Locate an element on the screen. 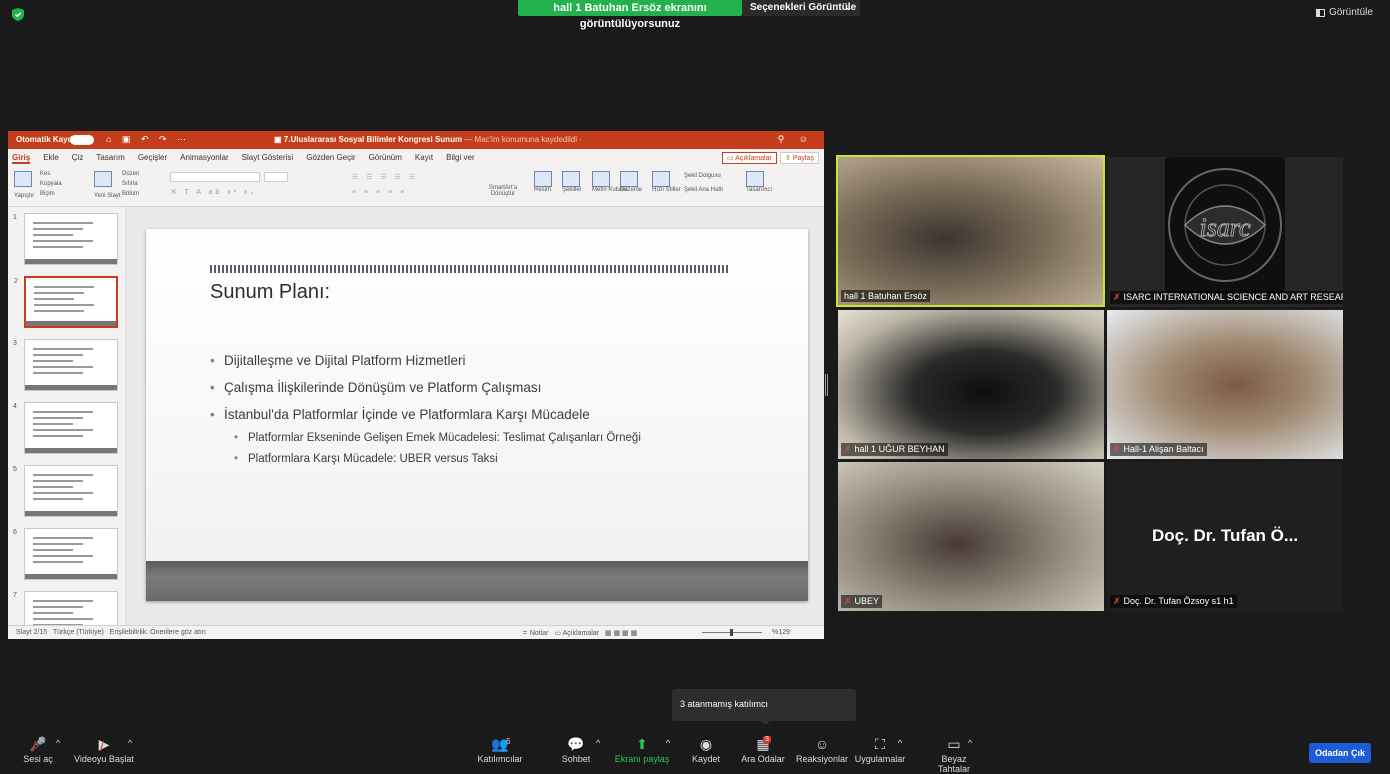 The image size is (1390, 774). view-button-label: Görüntüle is located at coordinates (1351, 12).